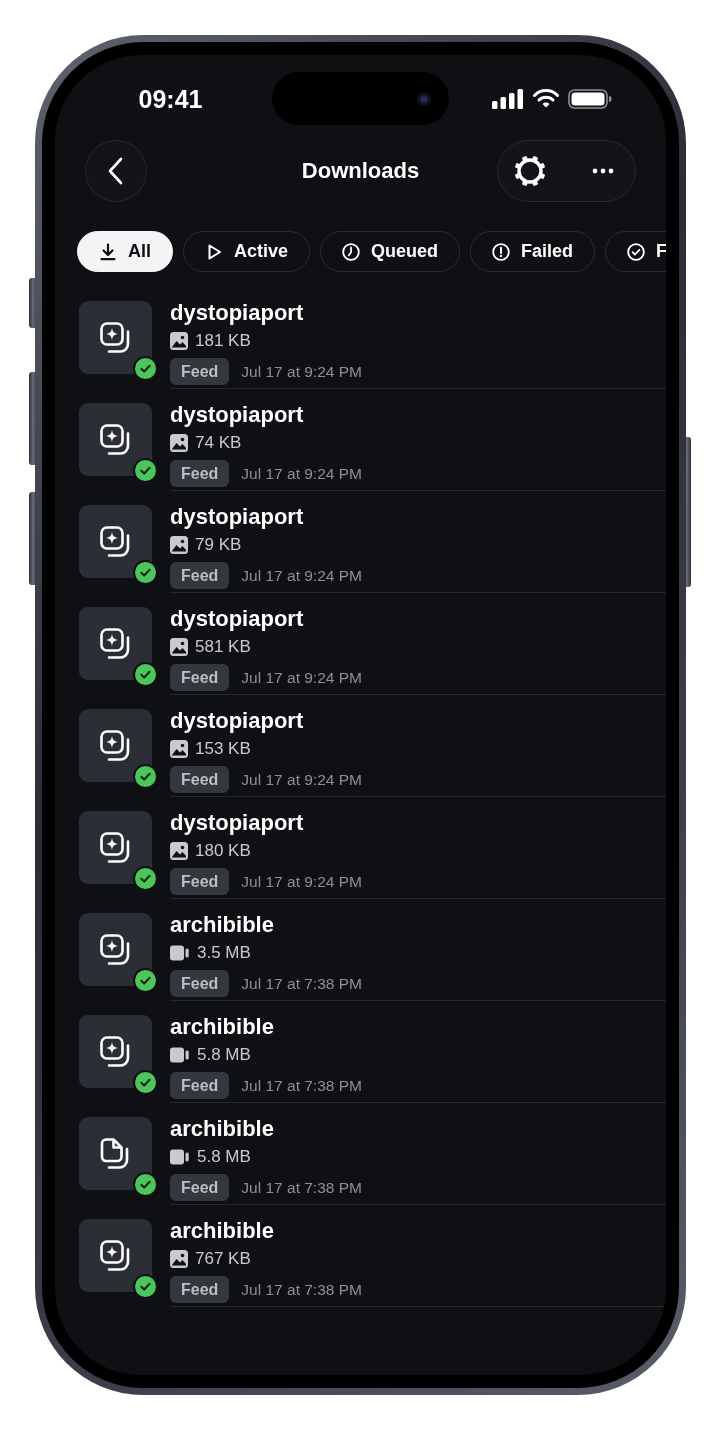 The width and height of the screenshot is (720, 1430). I want to click on file-size: 3.5 MB, so click(224, 953).